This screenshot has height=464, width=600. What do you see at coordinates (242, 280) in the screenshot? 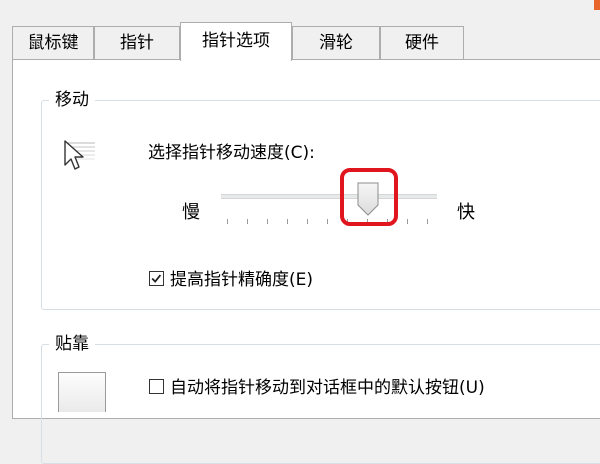
I see `enhance-precision-label: 提高指针精确度(E)` at bounding box center [242, 280].